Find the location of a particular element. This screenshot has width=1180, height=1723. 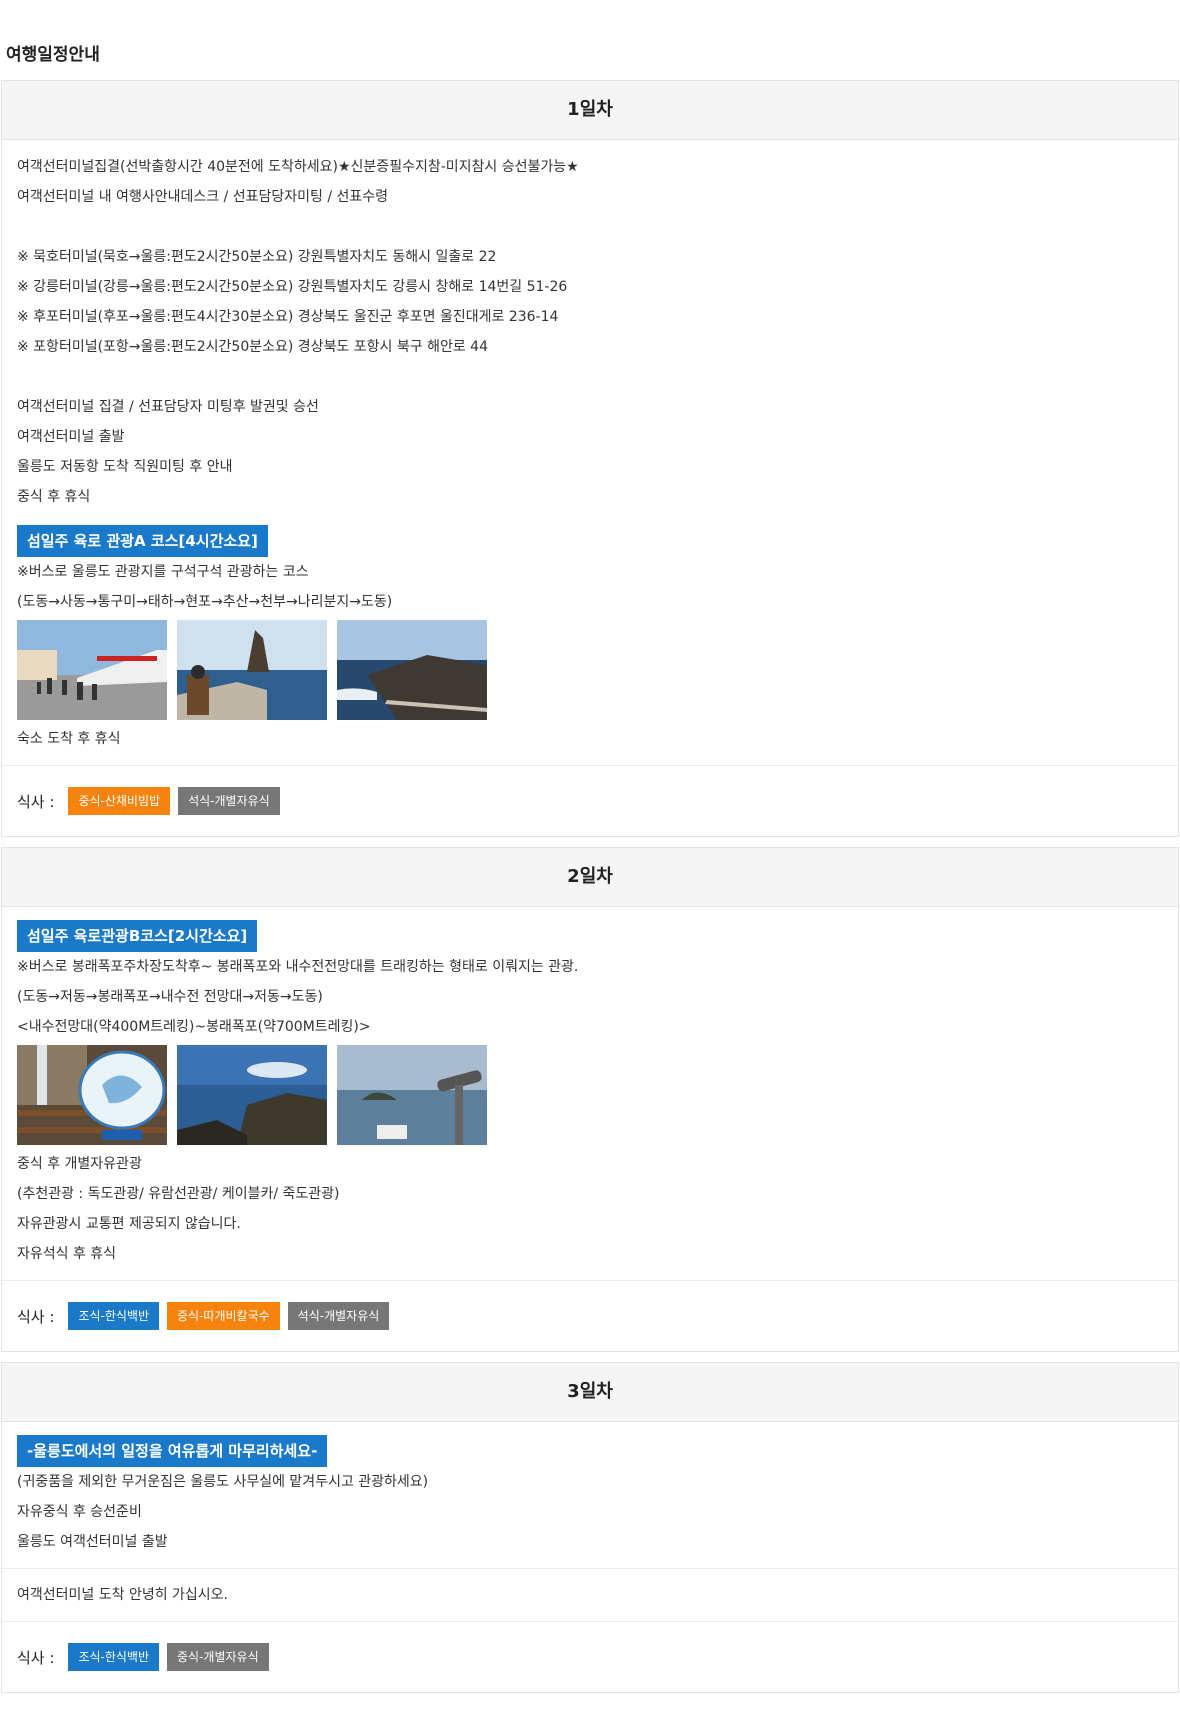

course-badge: 섬일주 육로 관광A 코스[4시간소요] is located at coordinates (142, 541).